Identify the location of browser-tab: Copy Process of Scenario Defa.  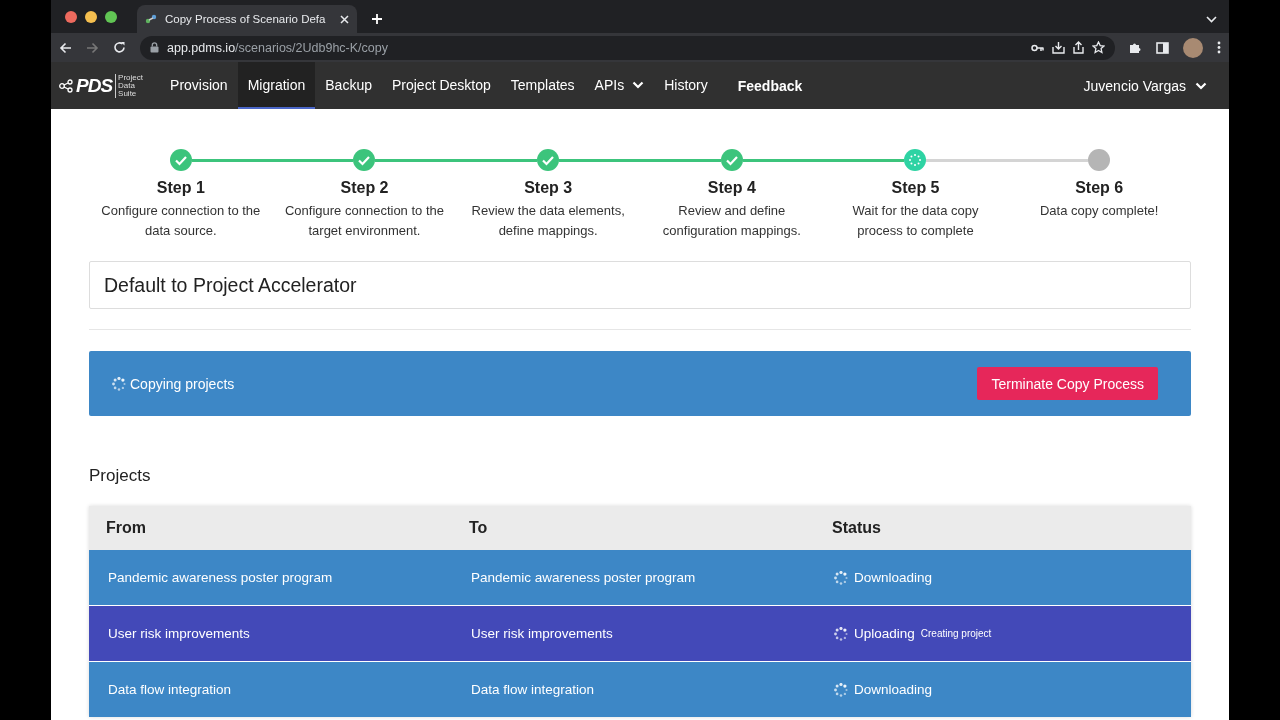
(247, 19).